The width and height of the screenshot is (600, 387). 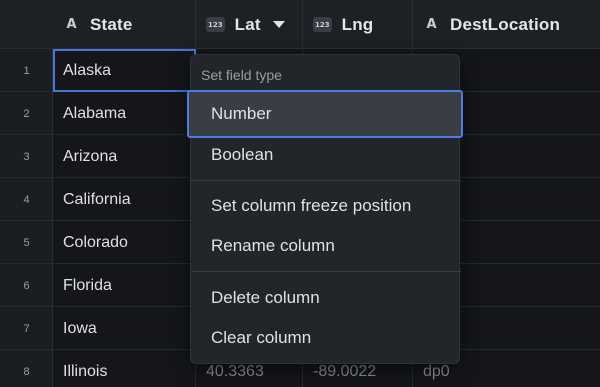 What do you see at coordinates (124, 156) in the screenshot?
I see `cell-state: Arizona` at bounding box center [124, 156].